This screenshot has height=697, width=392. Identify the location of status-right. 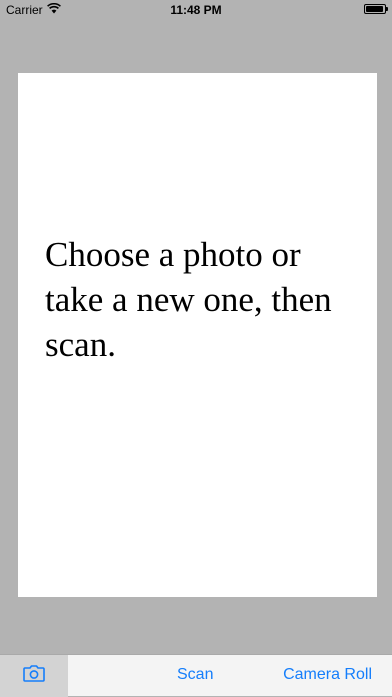
(376, 9).